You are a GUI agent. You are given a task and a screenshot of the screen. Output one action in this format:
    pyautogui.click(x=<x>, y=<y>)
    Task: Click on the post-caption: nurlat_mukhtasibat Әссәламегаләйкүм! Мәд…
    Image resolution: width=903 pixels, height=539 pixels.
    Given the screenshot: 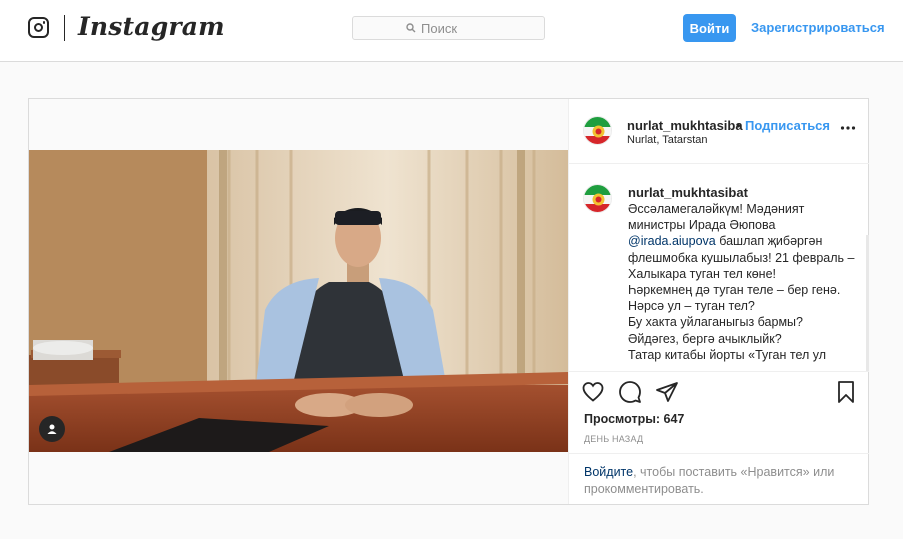 What is the action you would take?
    pyautogui.click(x=719, y=268)
    